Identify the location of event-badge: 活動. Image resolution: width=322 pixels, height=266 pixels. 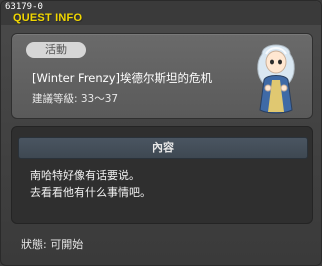
(56, 50).